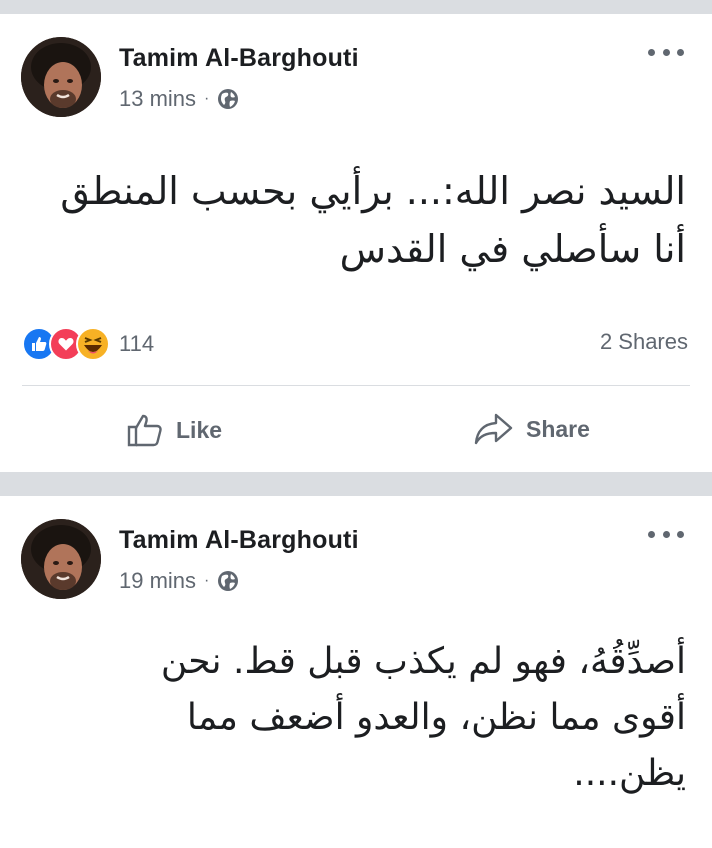  What do you see at coordinates (174, 430) in the screenshot?
I see `like-button: Like` at bounding box center [174, 430].